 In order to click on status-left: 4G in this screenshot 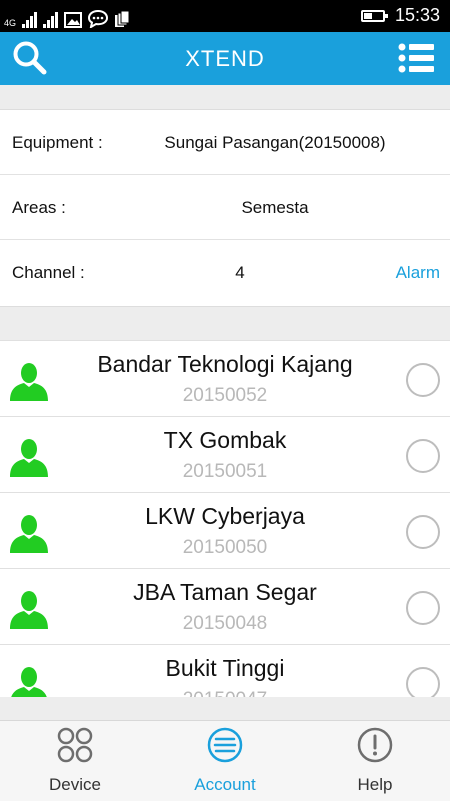, I will do `click(67, 16)`.